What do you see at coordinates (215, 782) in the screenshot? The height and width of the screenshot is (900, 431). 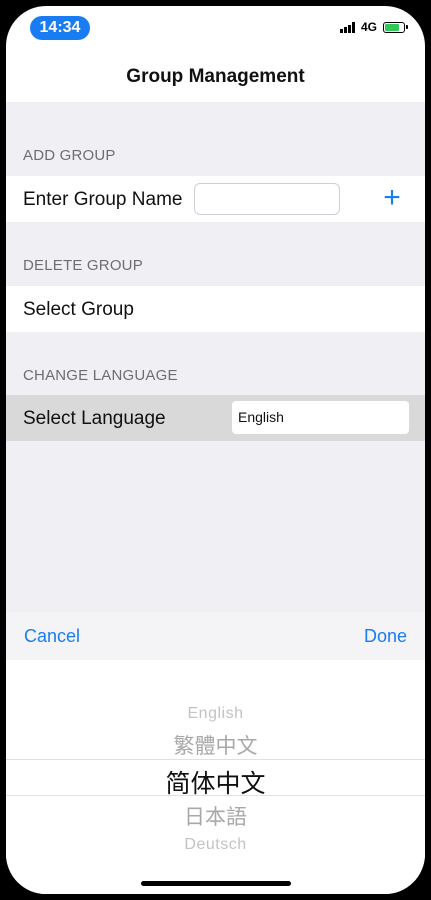 I see `picker-option-selected: 简体中文` at bounding box center [215, 782].